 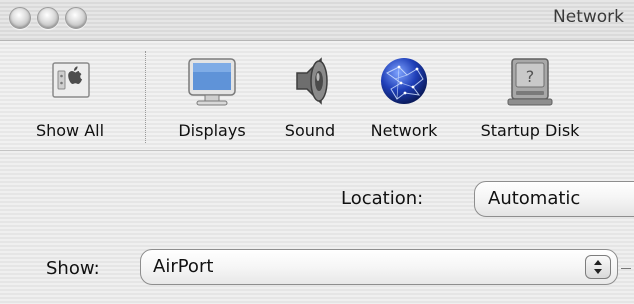 I want to click on toolbar-item-label: Sound, so click(x=310, y=130).